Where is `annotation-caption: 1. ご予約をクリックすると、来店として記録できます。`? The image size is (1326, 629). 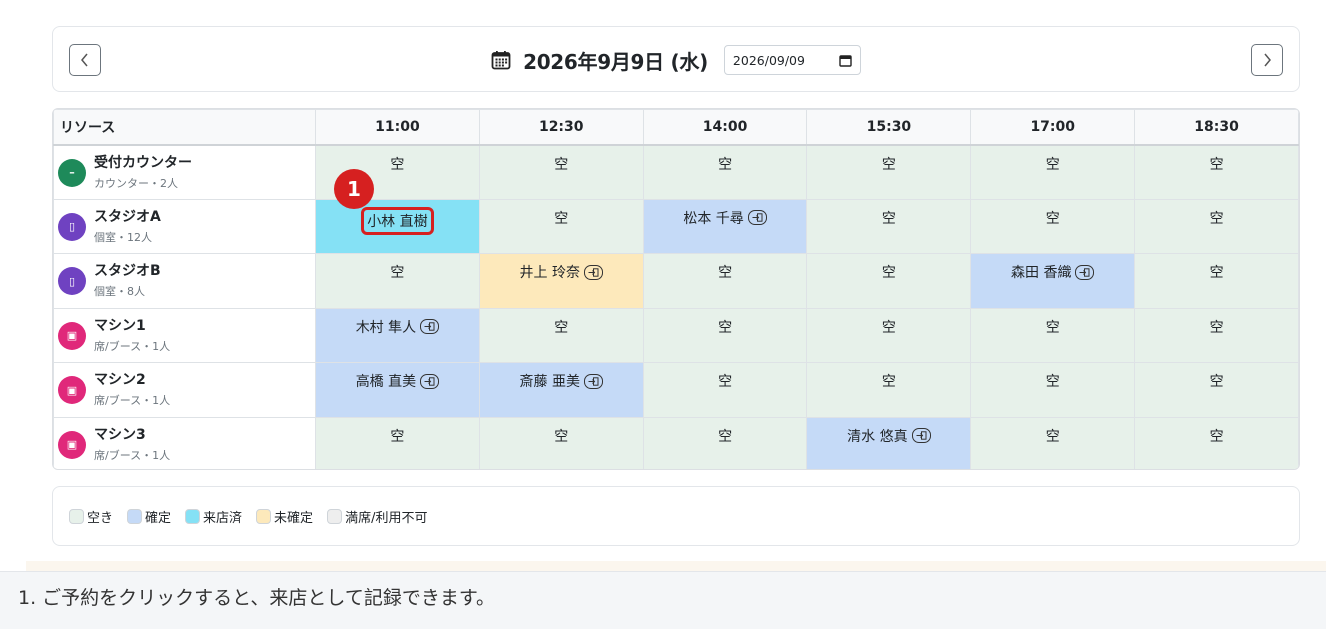
annotation-caption: 1. ご予約をクリックすると、来店として記録できます。 is located at coordinates (663, 600).